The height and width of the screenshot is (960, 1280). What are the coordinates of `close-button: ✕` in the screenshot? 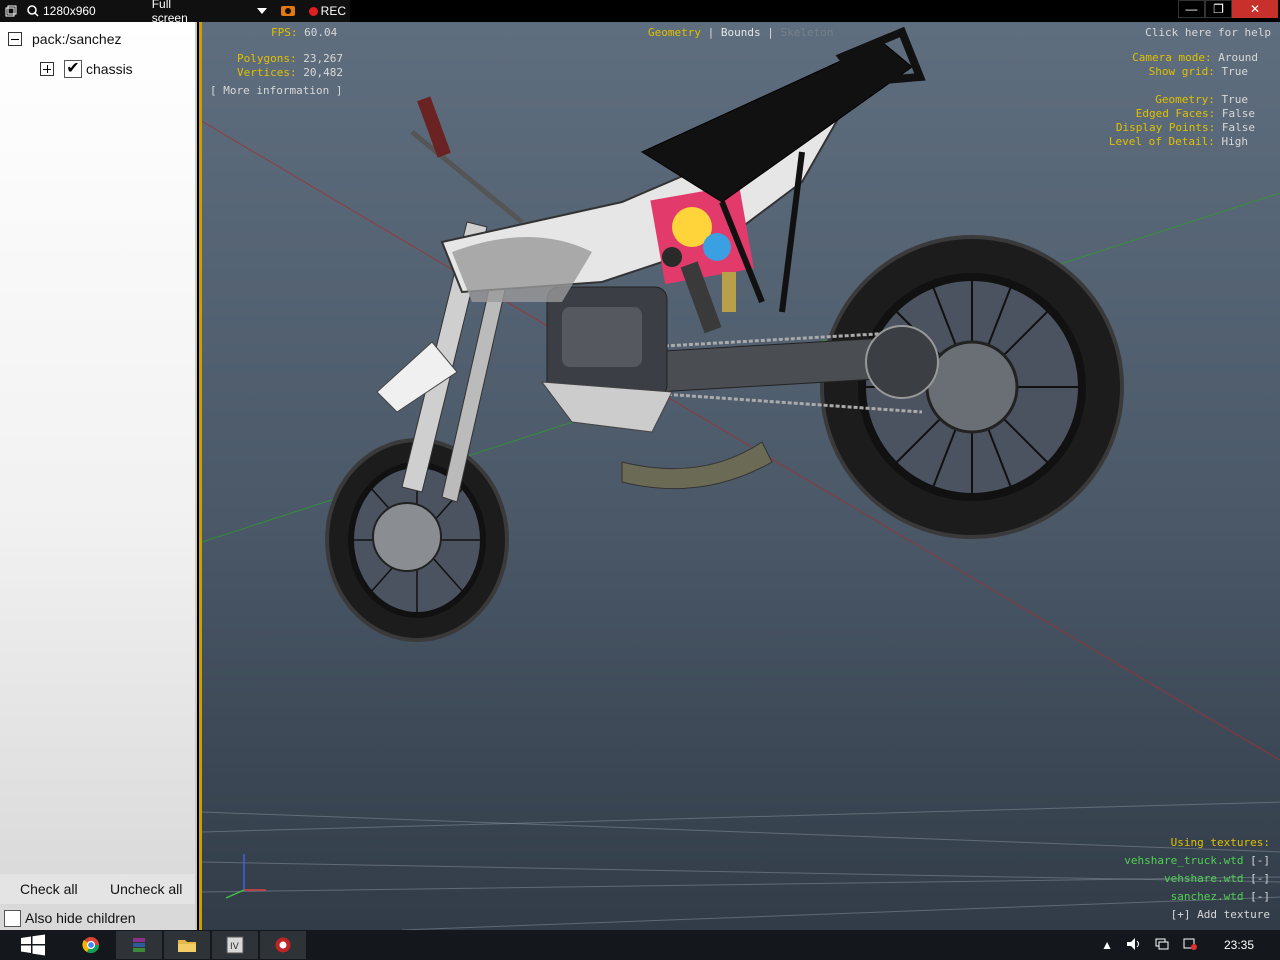 It's located at (1255, 9).